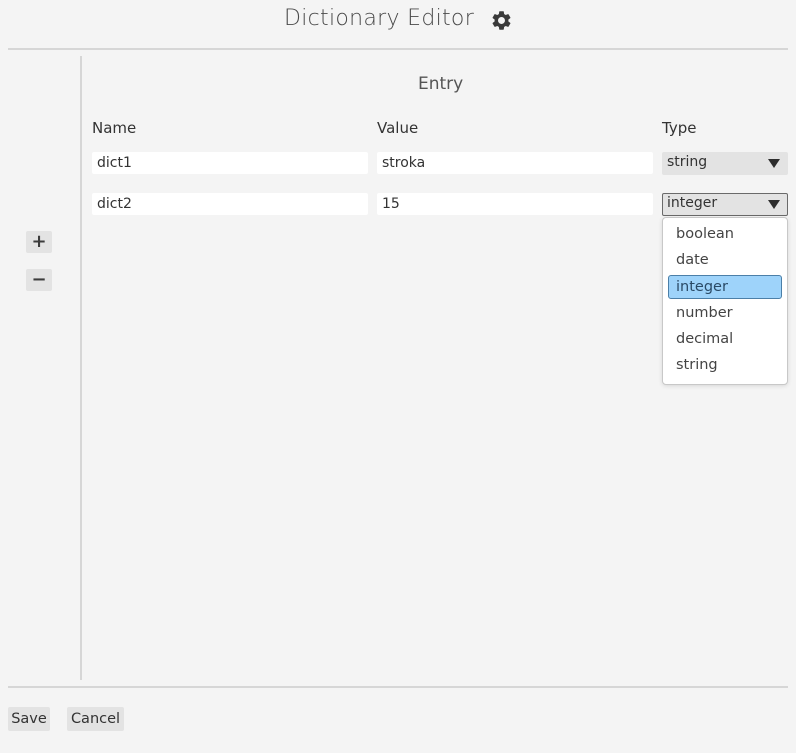 This screenshot has width=796, height=753. Describe the element at coordinates (398, 49) in the screenshot. I see `top-divider` at that location.